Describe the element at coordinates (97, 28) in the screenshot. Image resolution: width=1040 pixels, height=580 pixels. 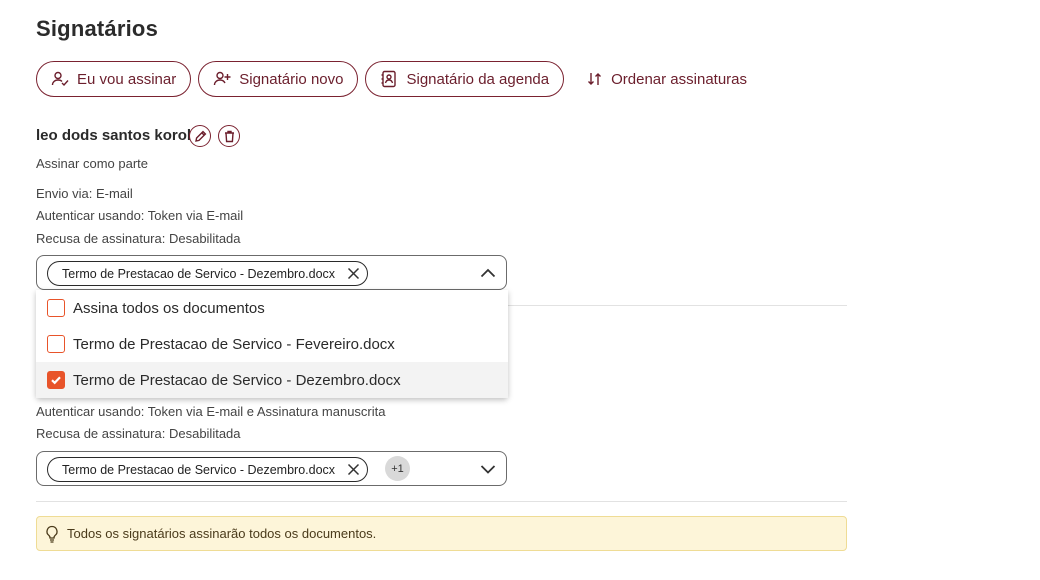
I see `page-title: Signatários` at that location.